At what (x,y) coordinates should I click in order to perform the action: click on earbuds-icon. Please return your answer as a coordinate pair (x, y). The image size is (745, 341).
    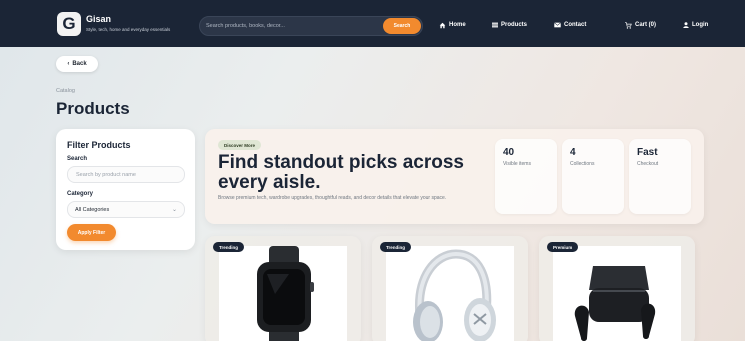
    Looking at the image, I should click on (615, 303).